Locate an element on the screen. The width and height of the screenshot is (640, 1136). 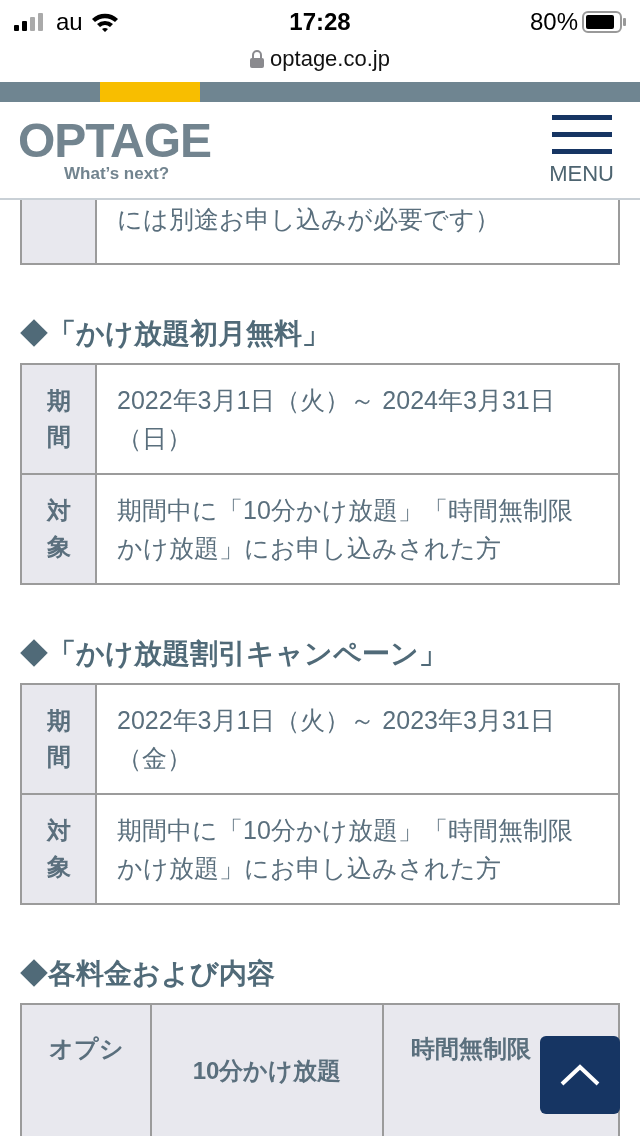
battery-percent: 80% is located at coordinates (553, 22).